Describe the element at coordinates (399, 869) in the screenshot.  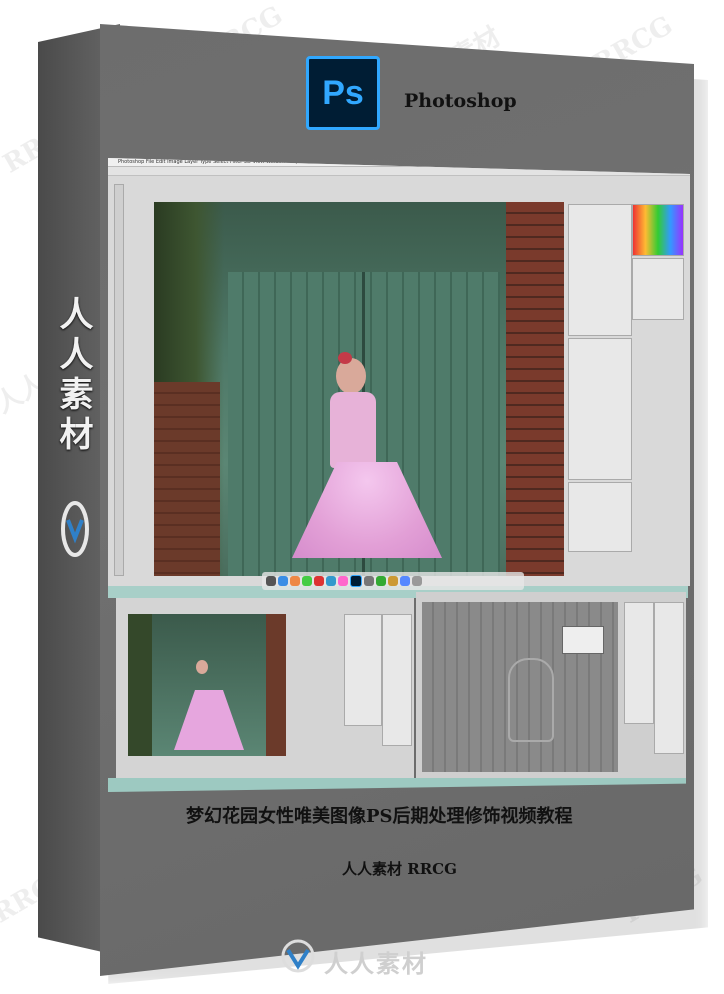
I see `brand-line: 人人素材 RRCG` at that location.